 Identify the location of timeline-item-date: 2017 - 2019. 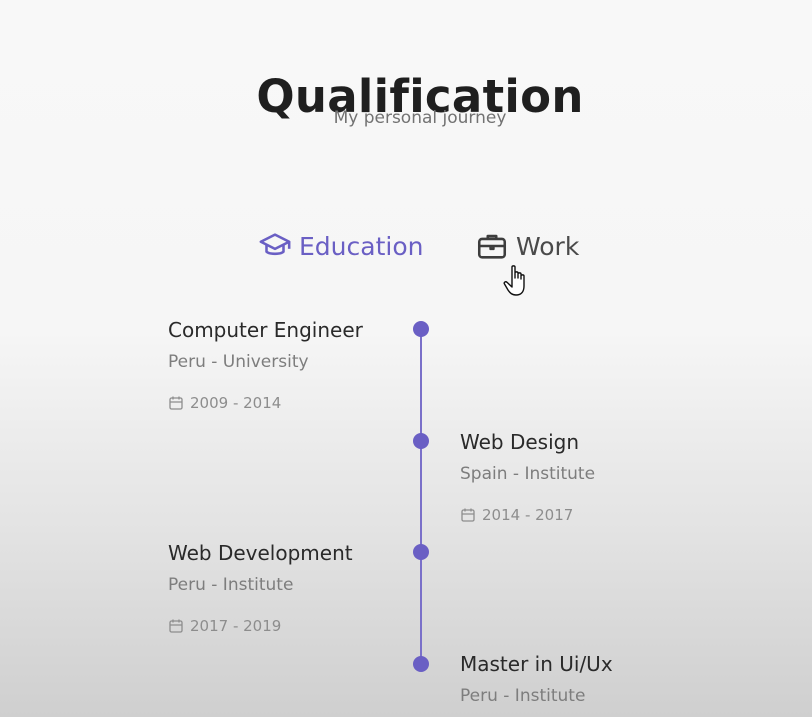
(260, 626).